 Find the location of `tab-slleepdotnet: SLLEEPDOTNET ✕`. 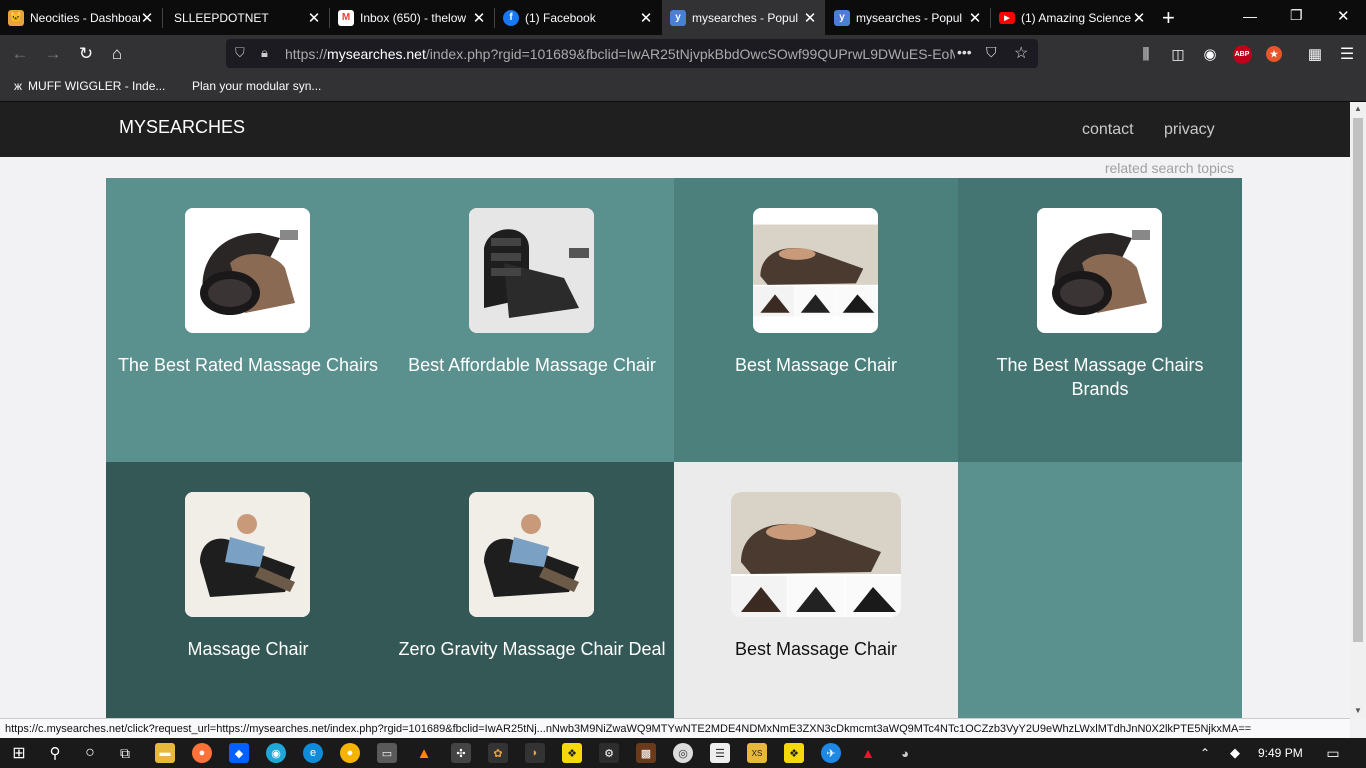

tab-slleepdotnet: SLLEEPDOTNET ✕ is located at coordinates (246, 17).